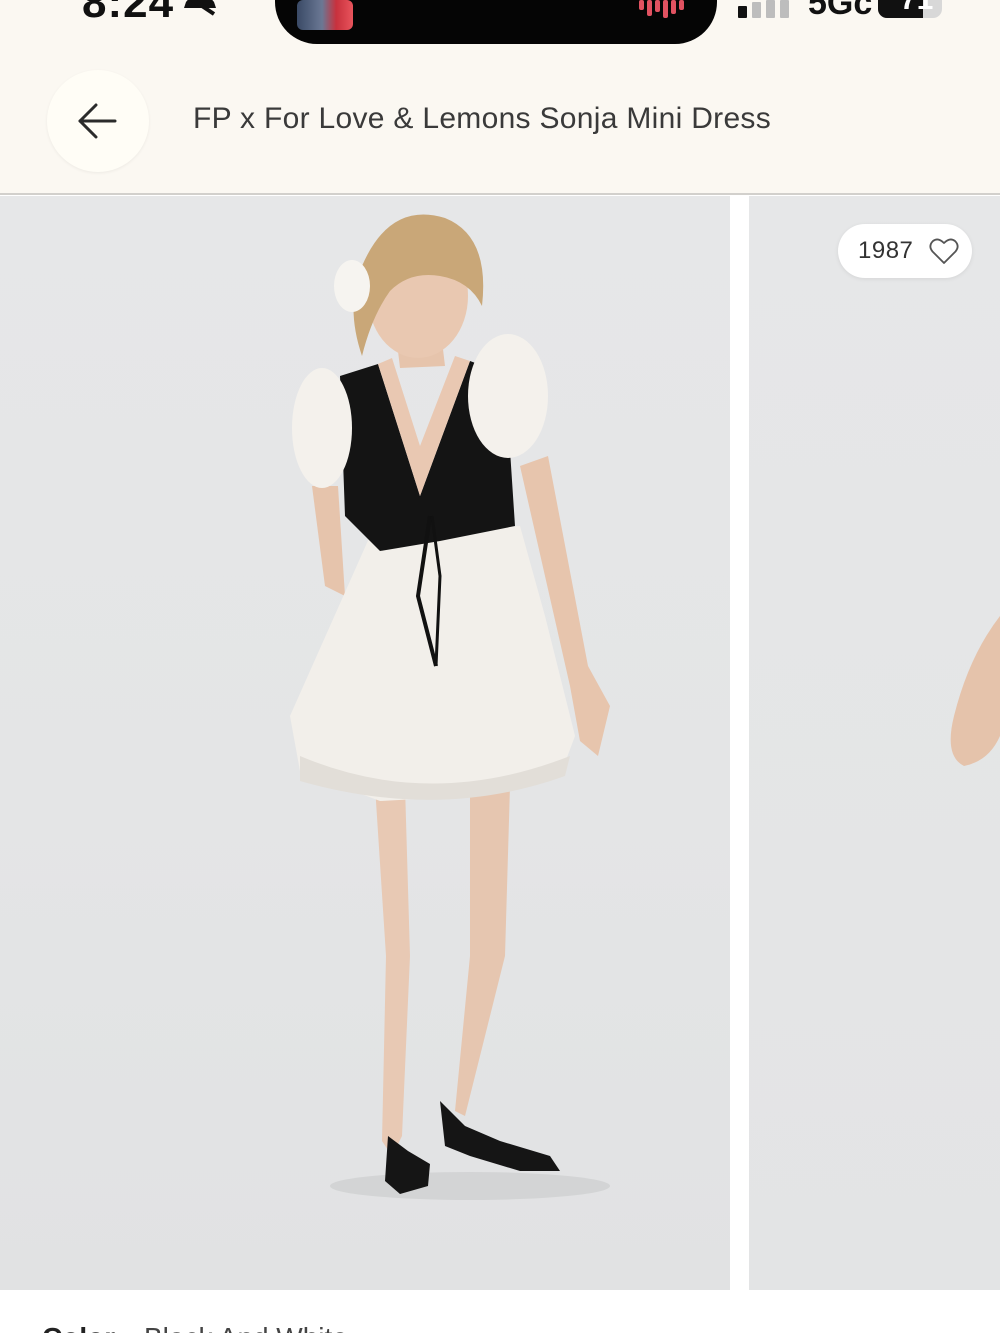 Image resolution: width=1000 pixels, height=1333 pixels. Describe the element at coordinates (886, 250) in the screenshot. I see `like-count: 1987` at that location.